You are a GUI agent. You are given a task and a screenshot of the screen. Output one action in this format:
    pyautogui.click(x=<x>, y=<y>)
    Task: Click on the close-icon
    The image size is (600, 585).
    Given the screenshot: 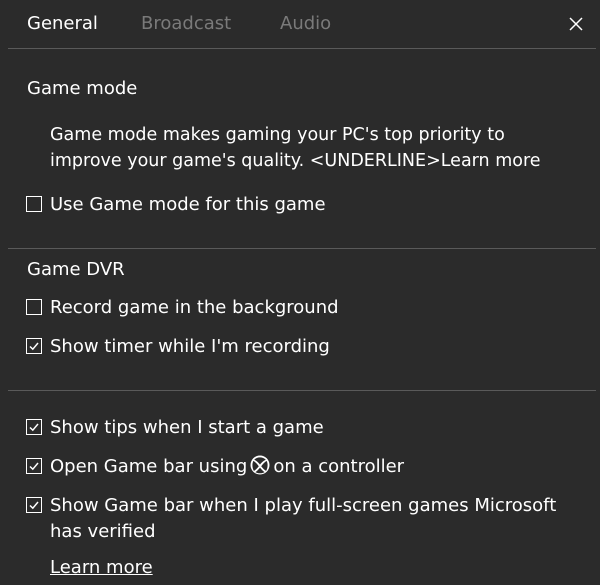 What is the action you would take?
    pyautogui.click(x=576, y=24)
    